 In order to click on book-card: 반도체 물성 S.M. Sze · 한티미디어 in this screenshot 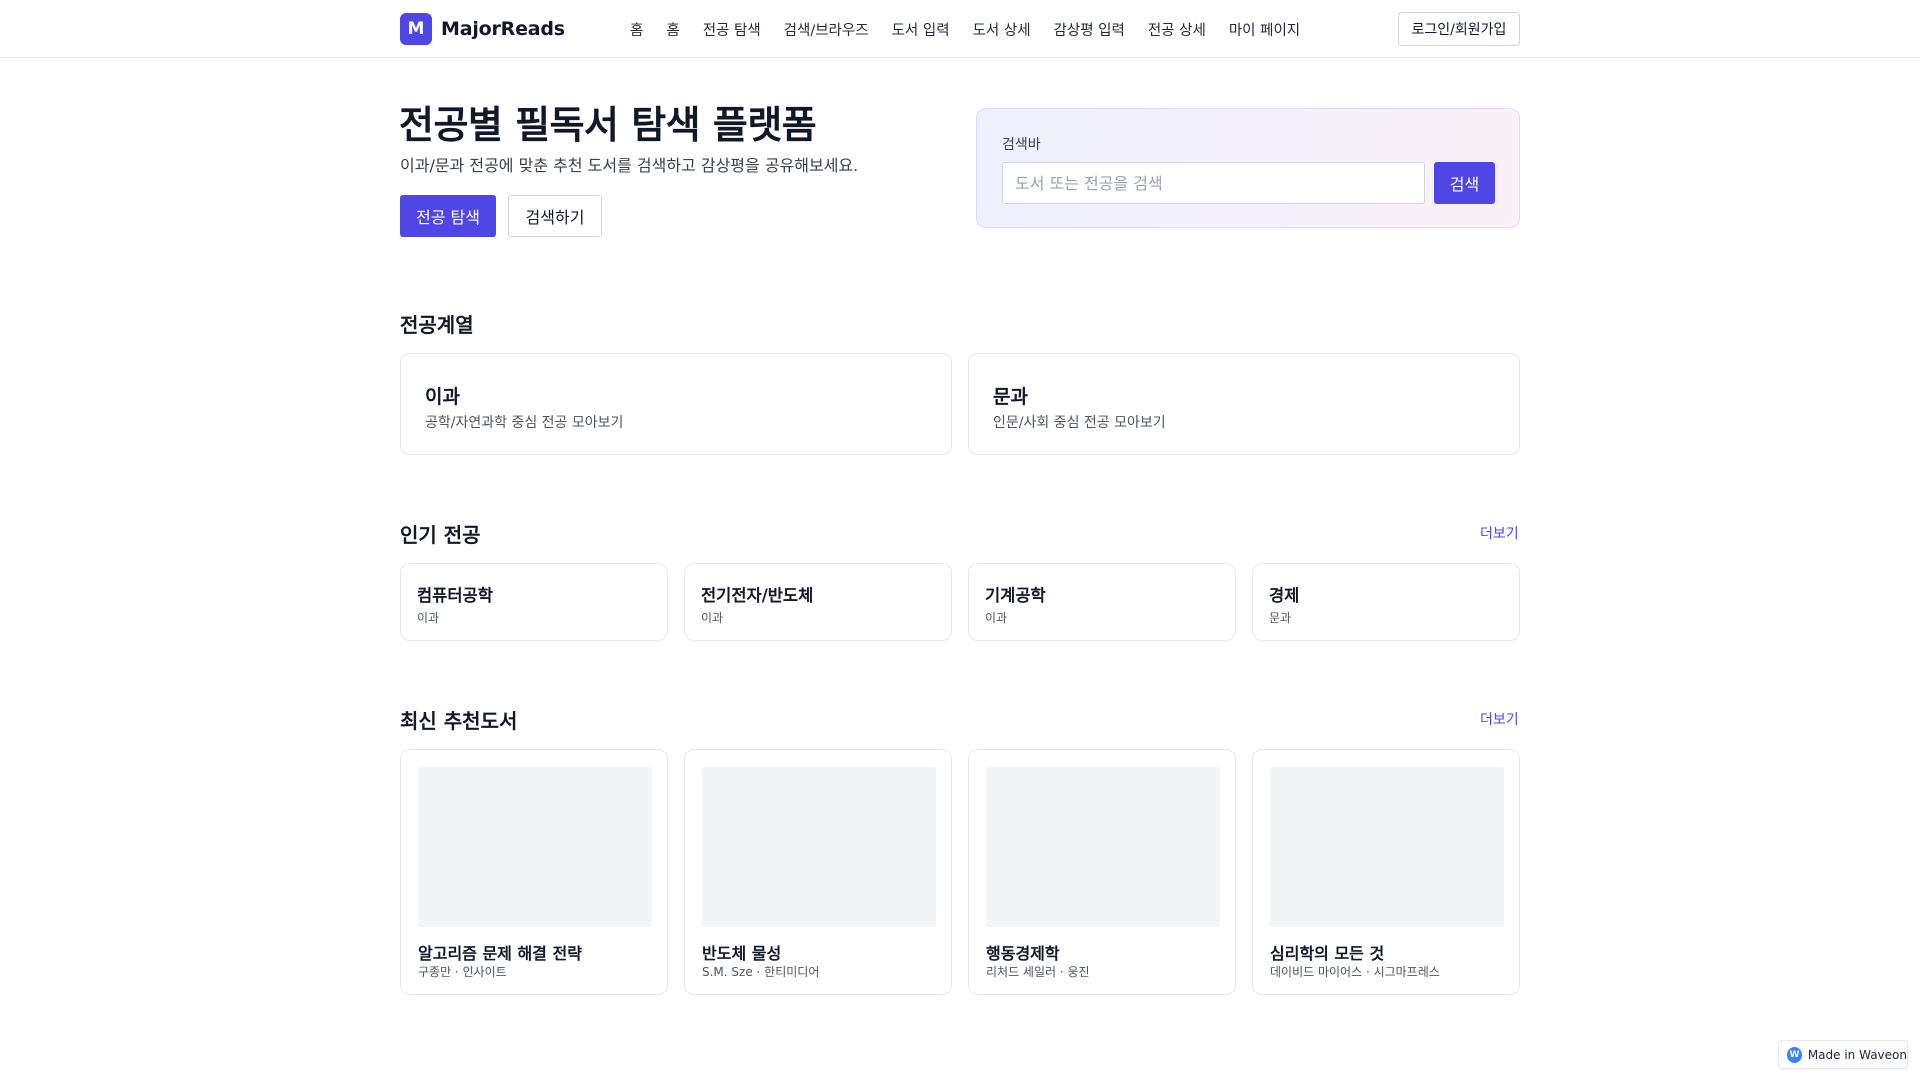, I will do `click(818, 872)`.